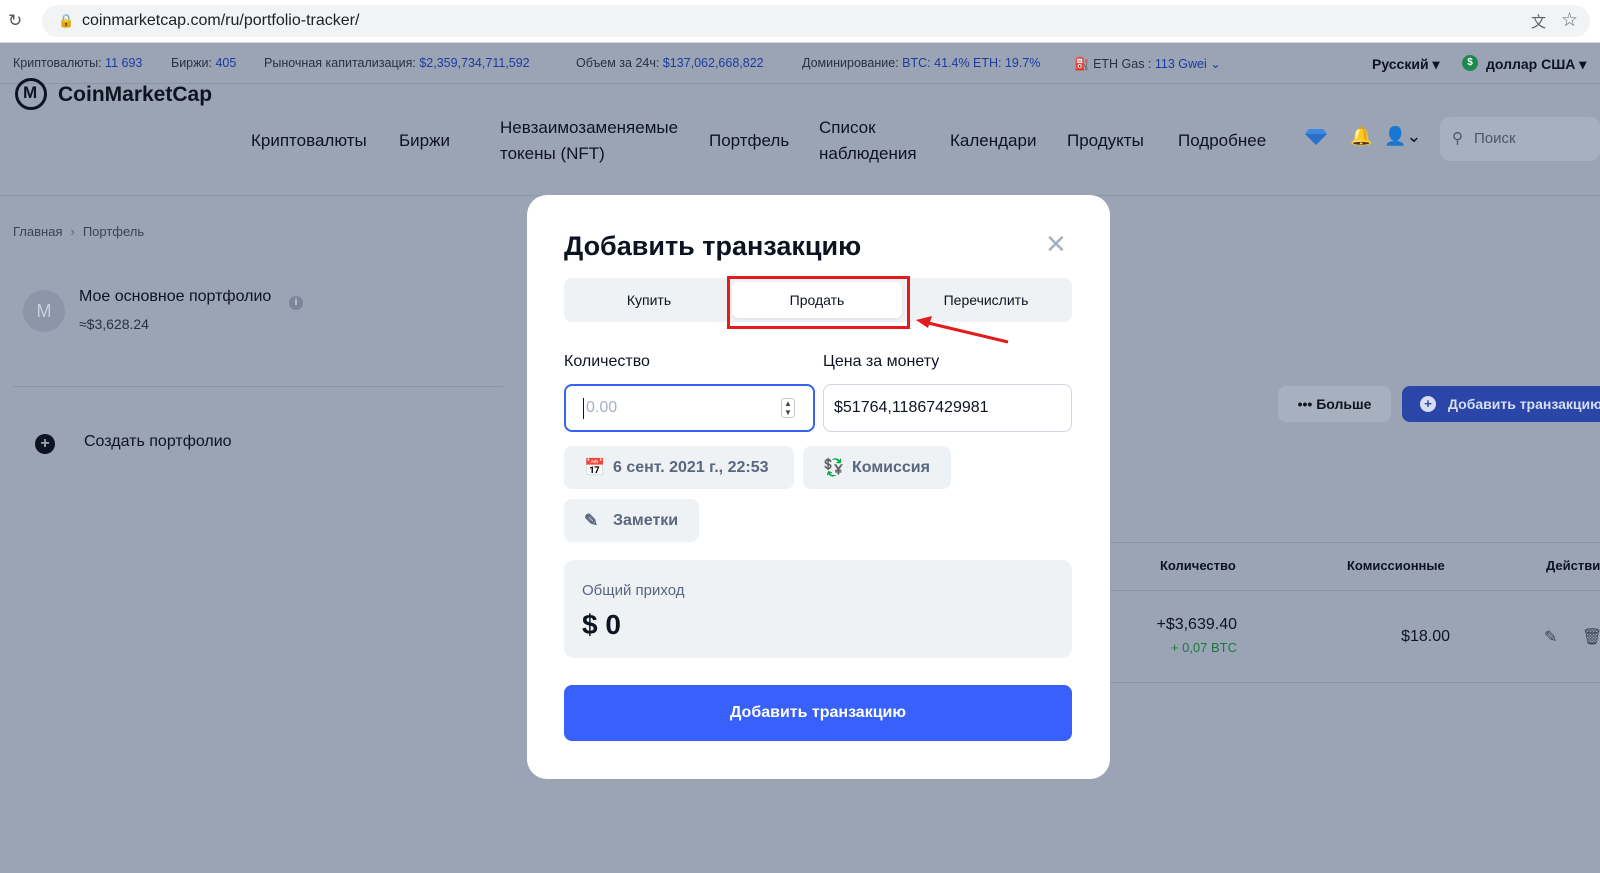 Image resolution: width=1600 pixels, height=873 pixels. What do you see at coordinates (633, 590) in the screenshot?
I see `total-label: Общий приход` at bounding box center [633, 590].